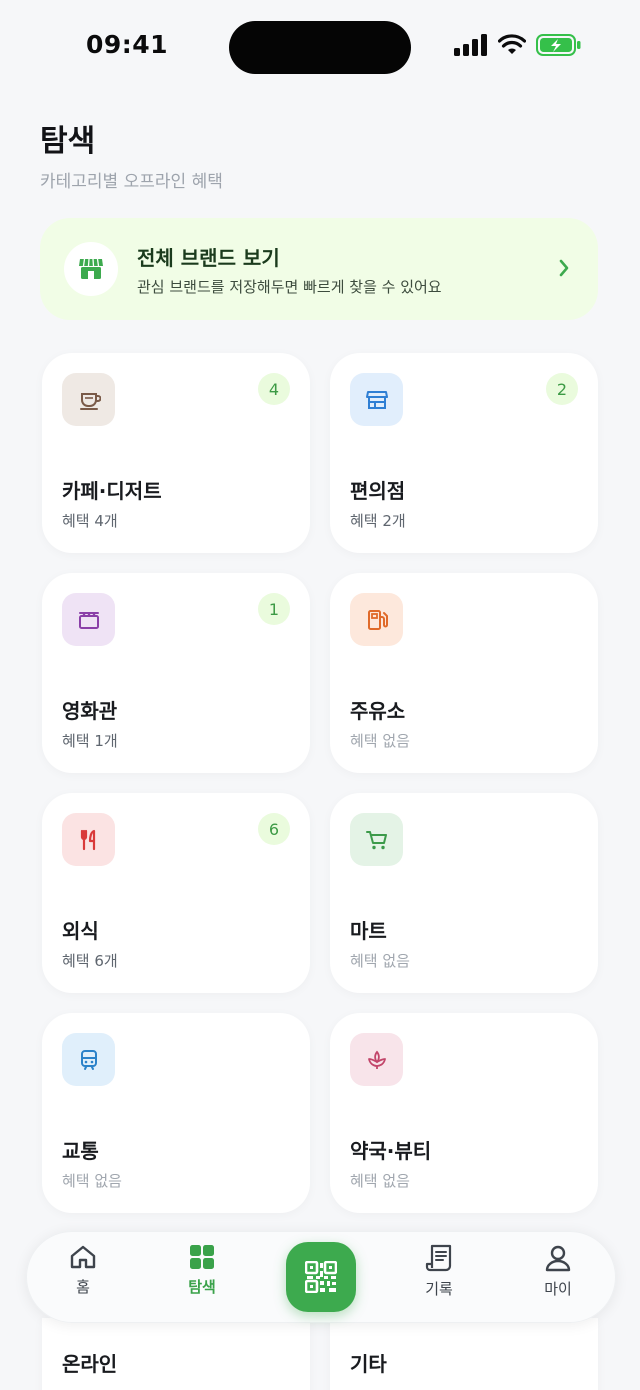 The height and width of the screenshot is (1390, 640). Describe the element at coordinates (464, 1354) in the screenshot. I see `category-card: 기타` at that location.